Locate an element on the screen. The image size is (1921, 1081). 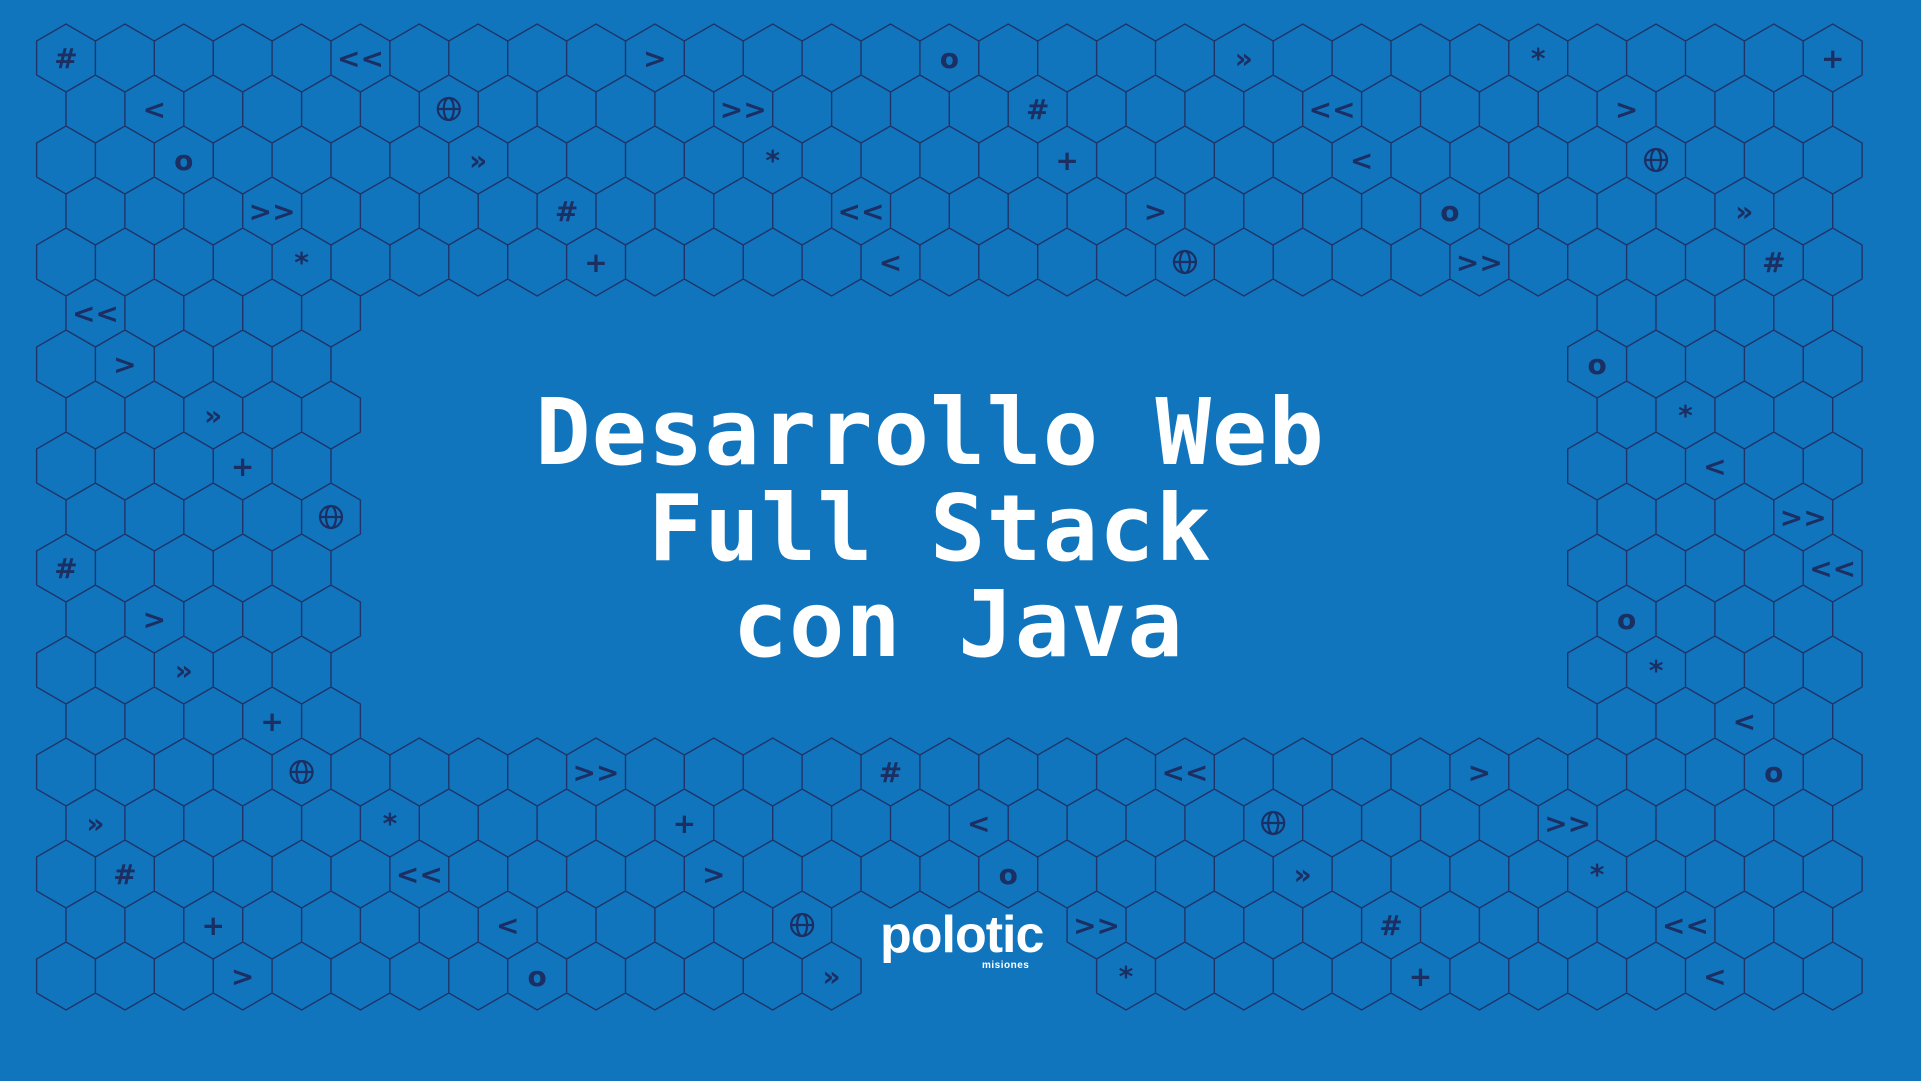
polotic-logo: polotic misiones is located at coordinates (960, 945).